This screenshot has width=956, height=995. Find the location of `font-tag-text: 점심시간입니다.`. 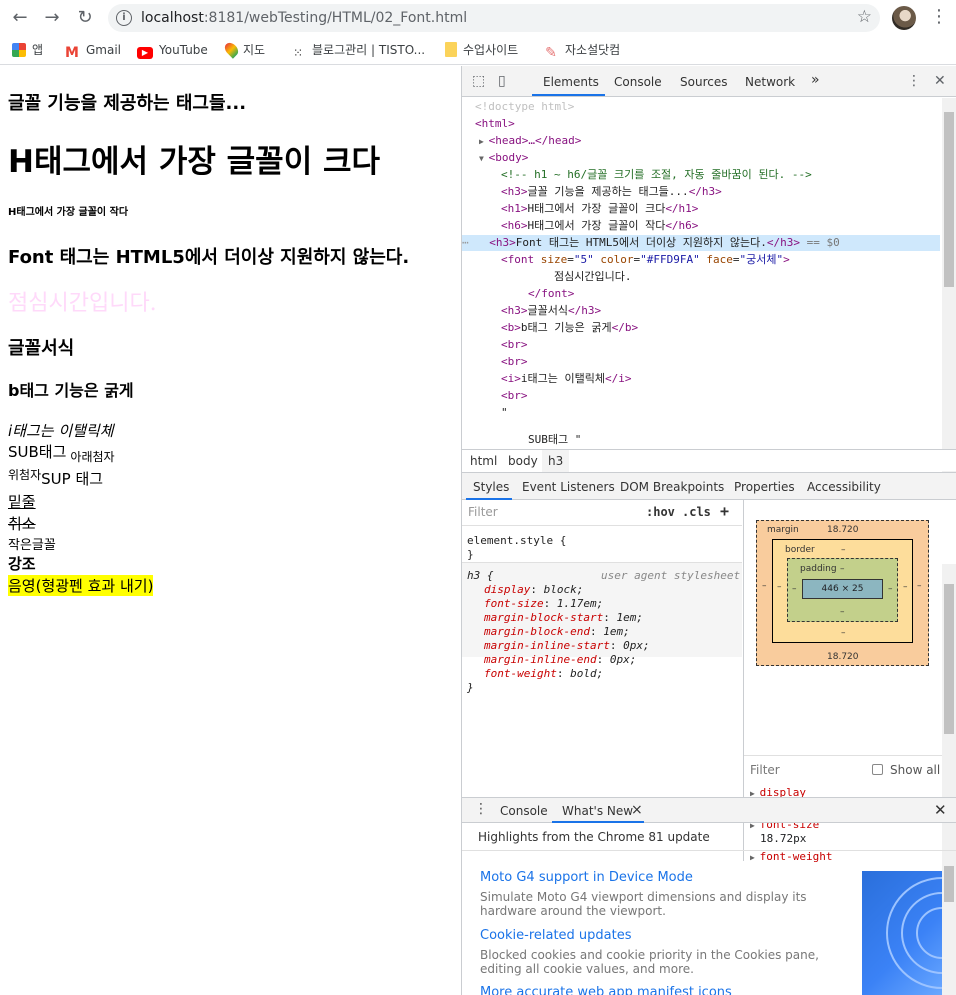

font-tag-text: 점심시간입니다. is located at coordinates (82, 303).